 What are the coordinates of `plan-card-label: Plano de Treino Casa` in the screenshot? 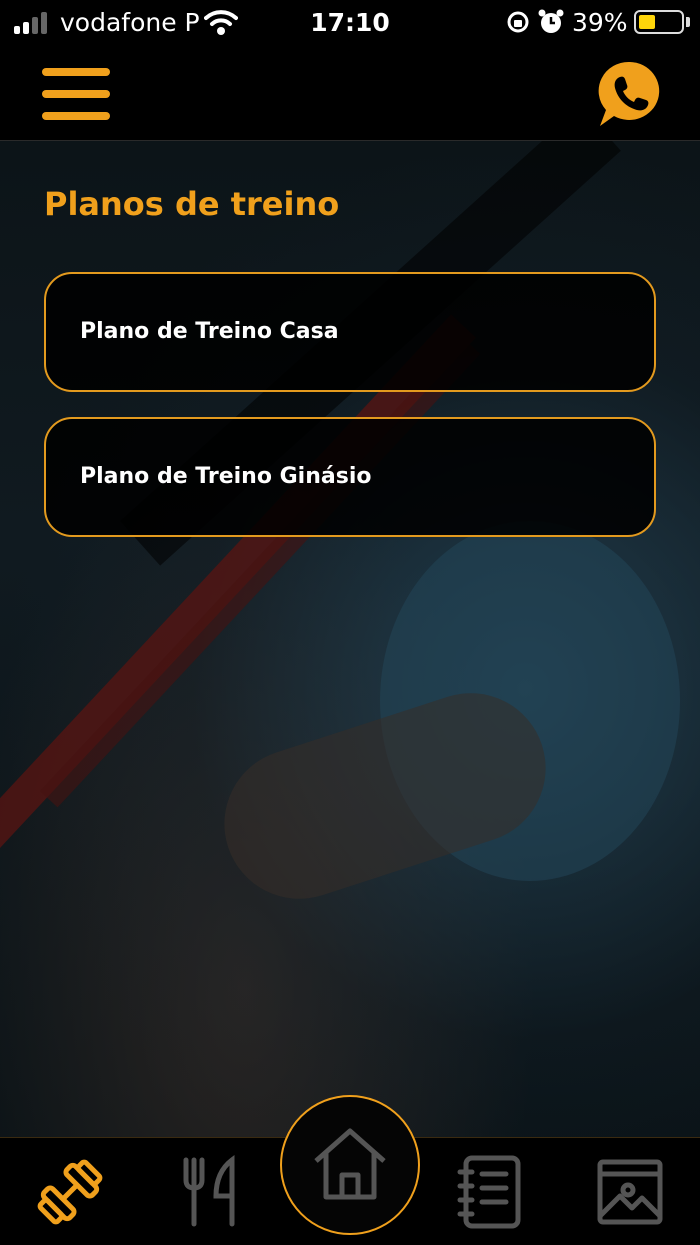 It's located at (209, 331).